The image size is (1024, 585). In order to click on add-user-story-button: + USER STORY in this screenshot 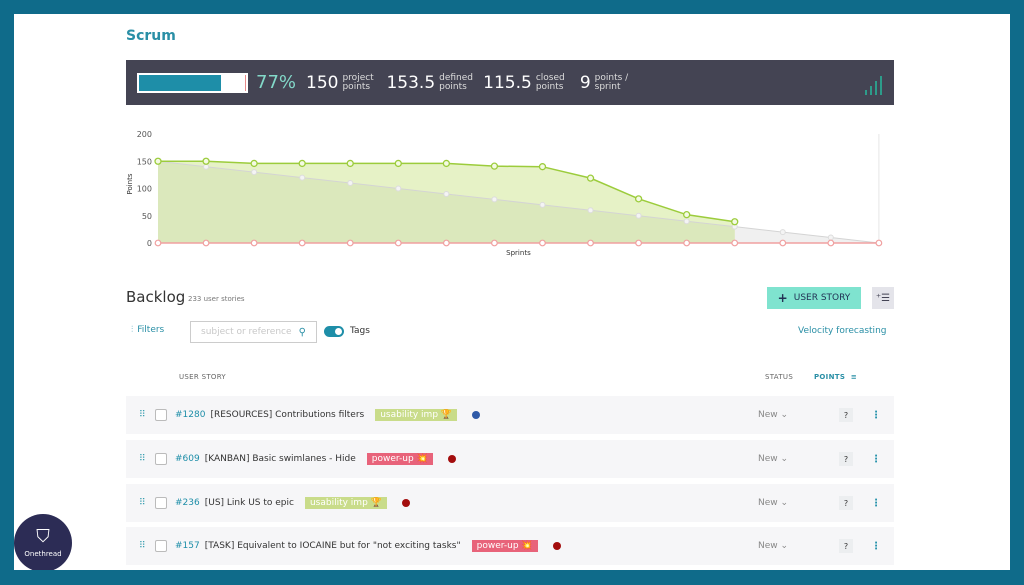, I will do `click(814, 298)`.